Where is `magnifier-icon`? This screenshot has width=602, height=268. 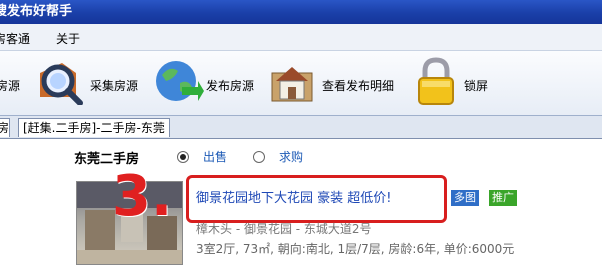 magnifier-icon is located at coordinates (61, 84).